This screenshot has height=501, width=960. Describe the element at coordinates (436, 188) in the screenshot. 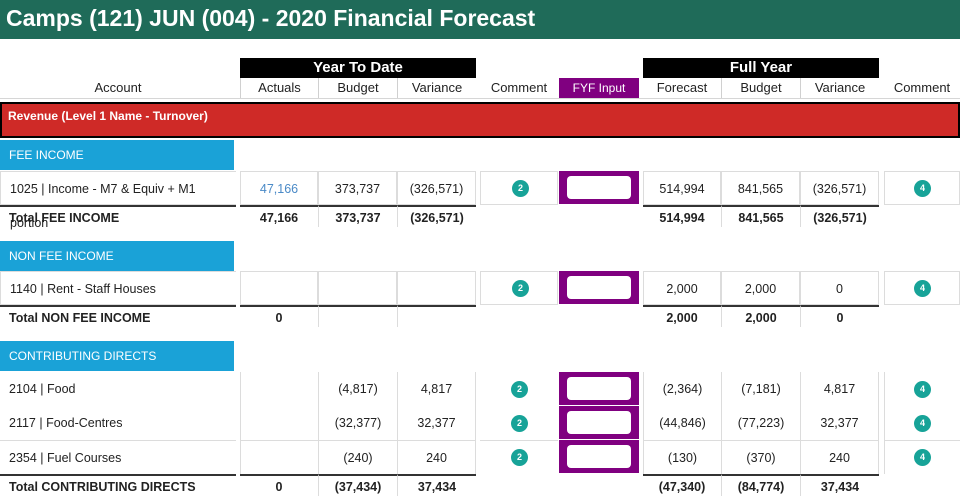

I see `variance-value: (326,571)` at that location.